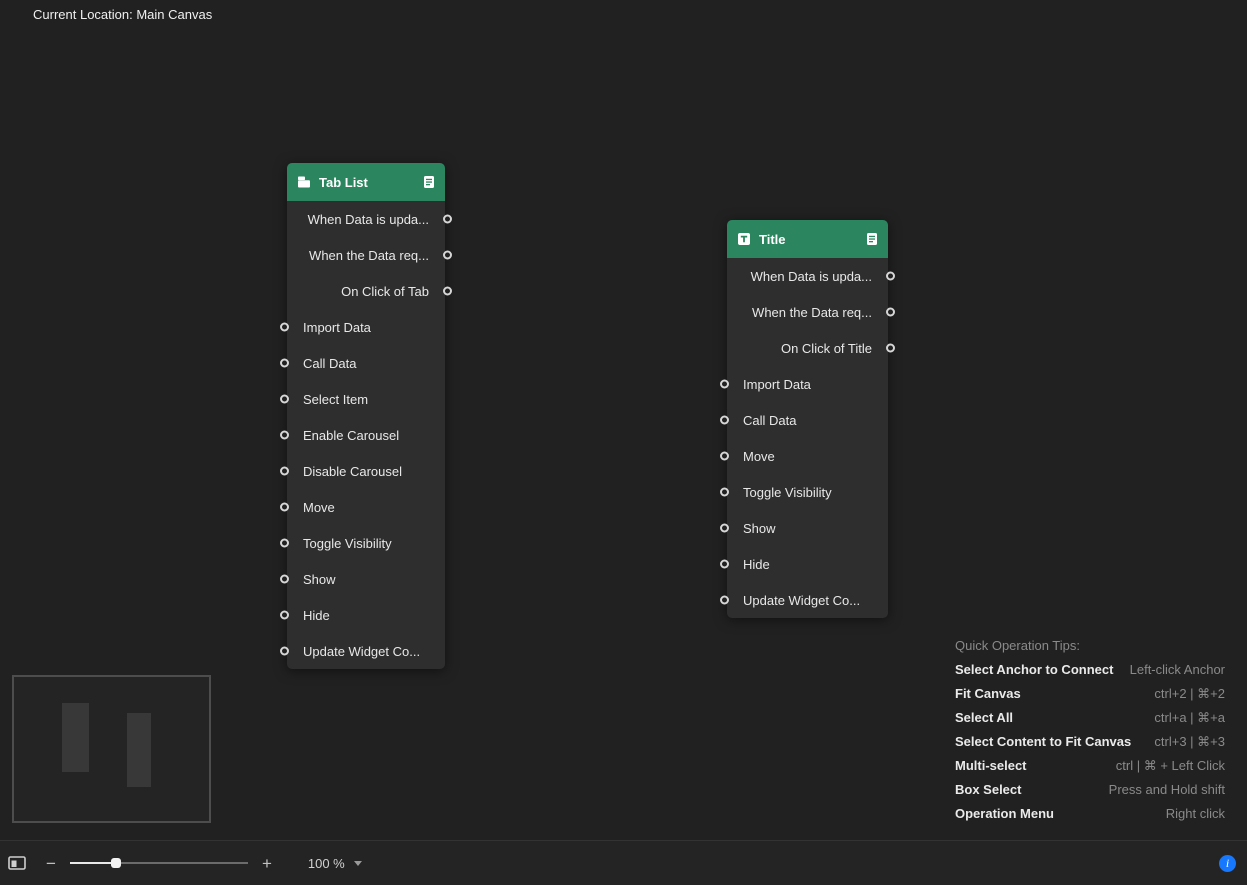 This screenshot has width=1247, height=885. I want to click on tip-label: Operation Menu, so click(1004, 813).